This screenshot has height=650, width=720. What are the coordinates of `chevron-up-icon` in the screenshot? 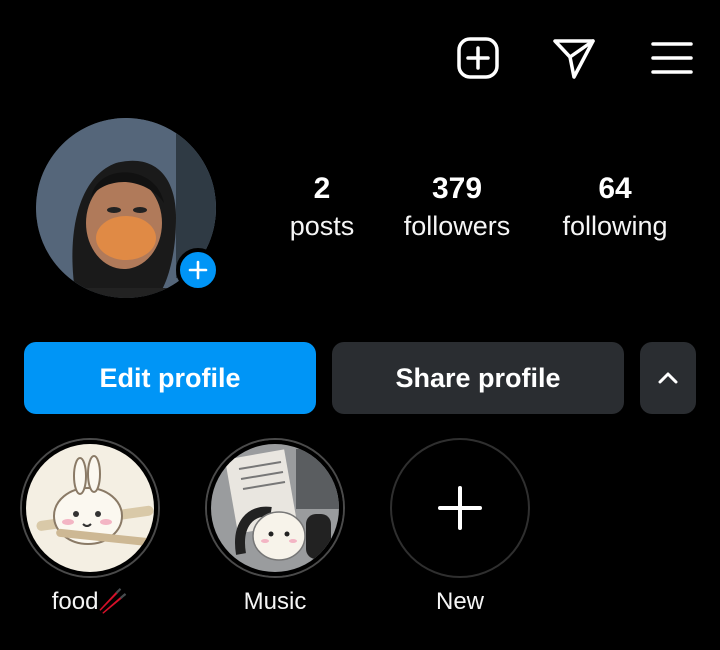 It's located at (668, 378).